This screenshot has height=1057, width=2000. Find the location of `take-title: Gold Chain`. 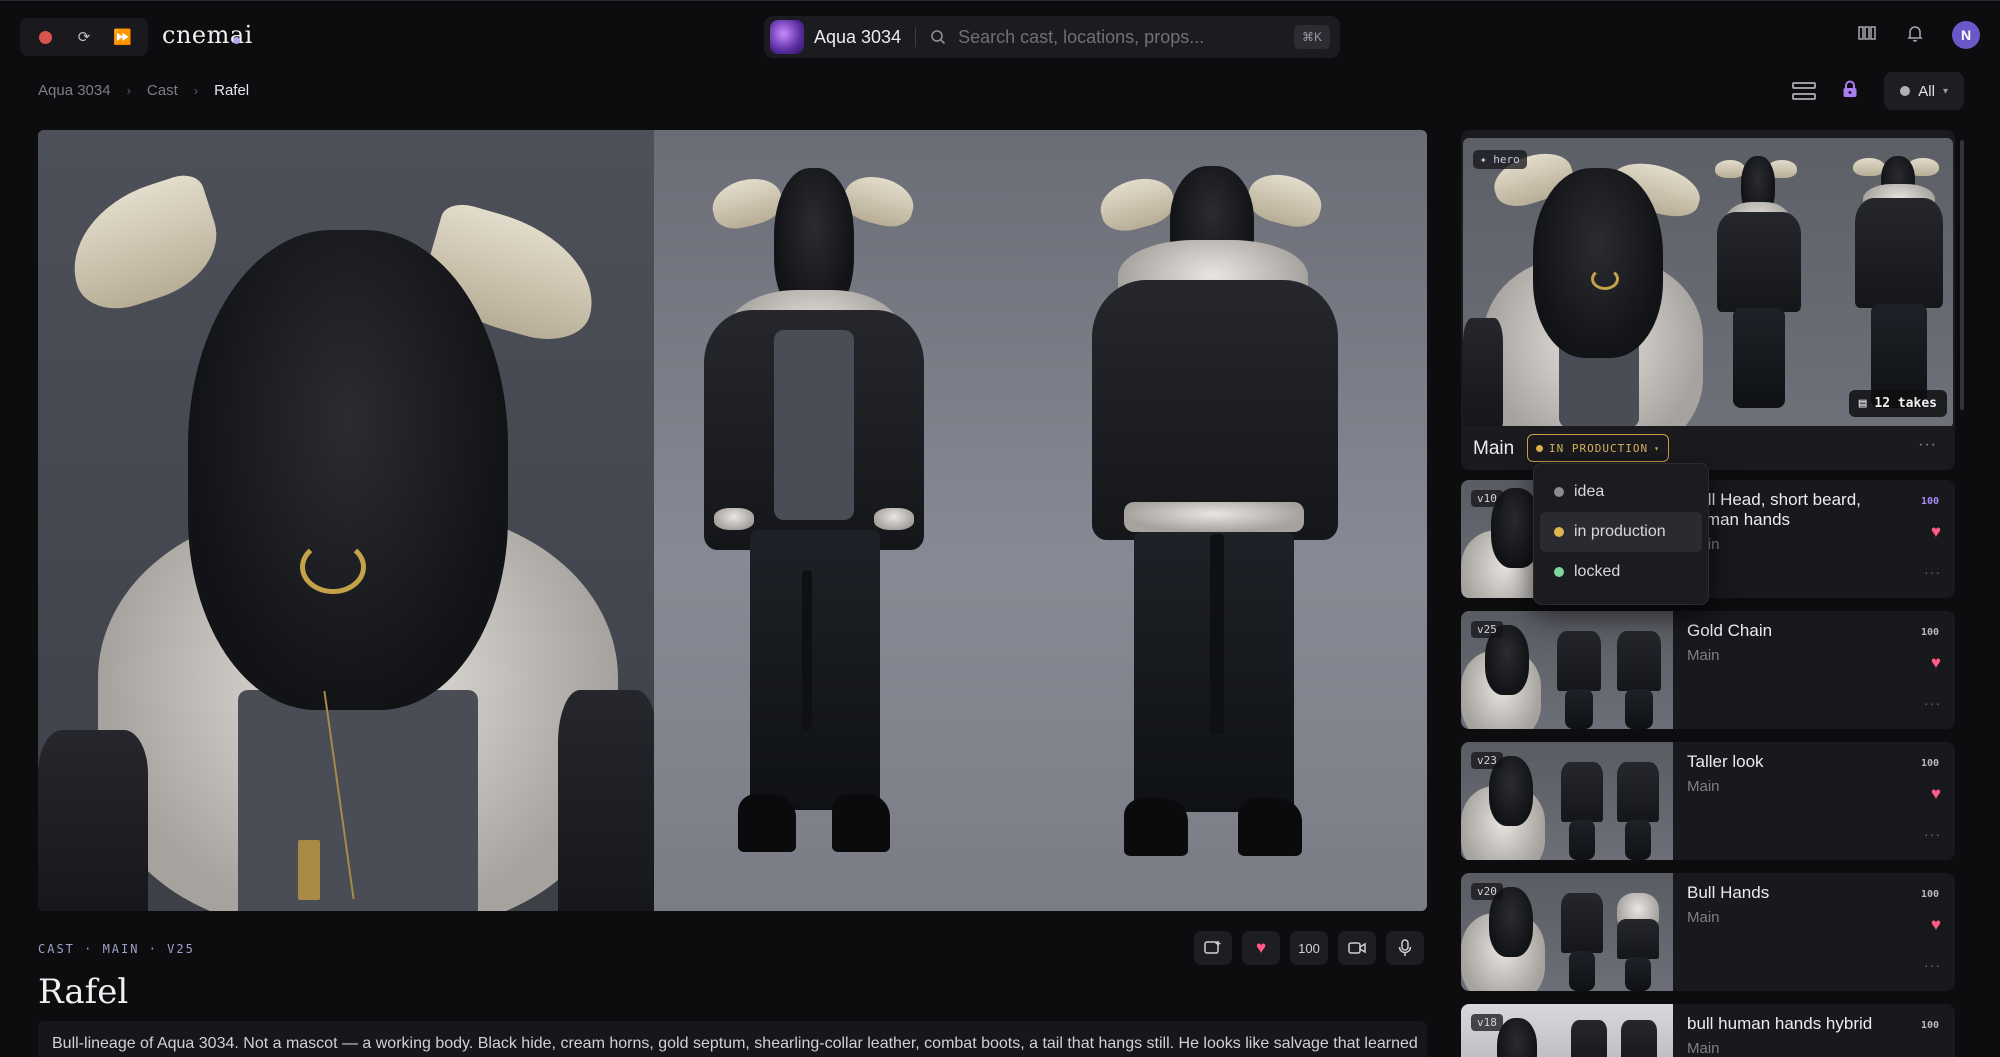

take-title: Gold Chain is located at coordinates (1730, 630).